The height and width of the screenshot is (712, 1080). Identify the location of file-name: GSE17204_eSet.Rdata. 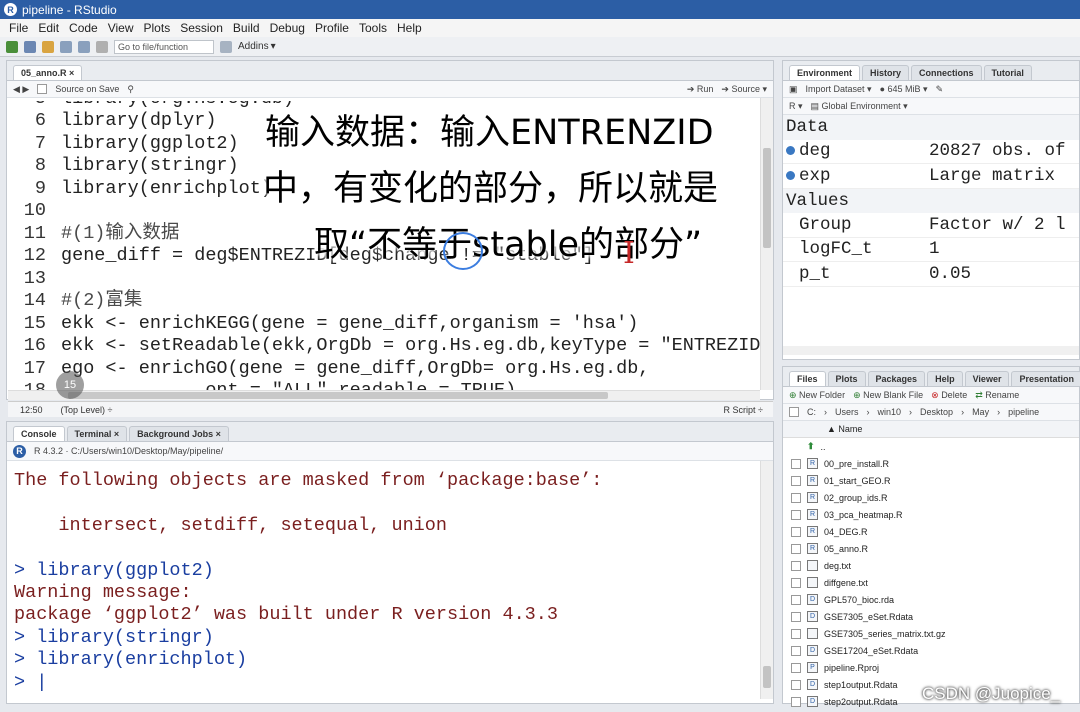
(871, 651).